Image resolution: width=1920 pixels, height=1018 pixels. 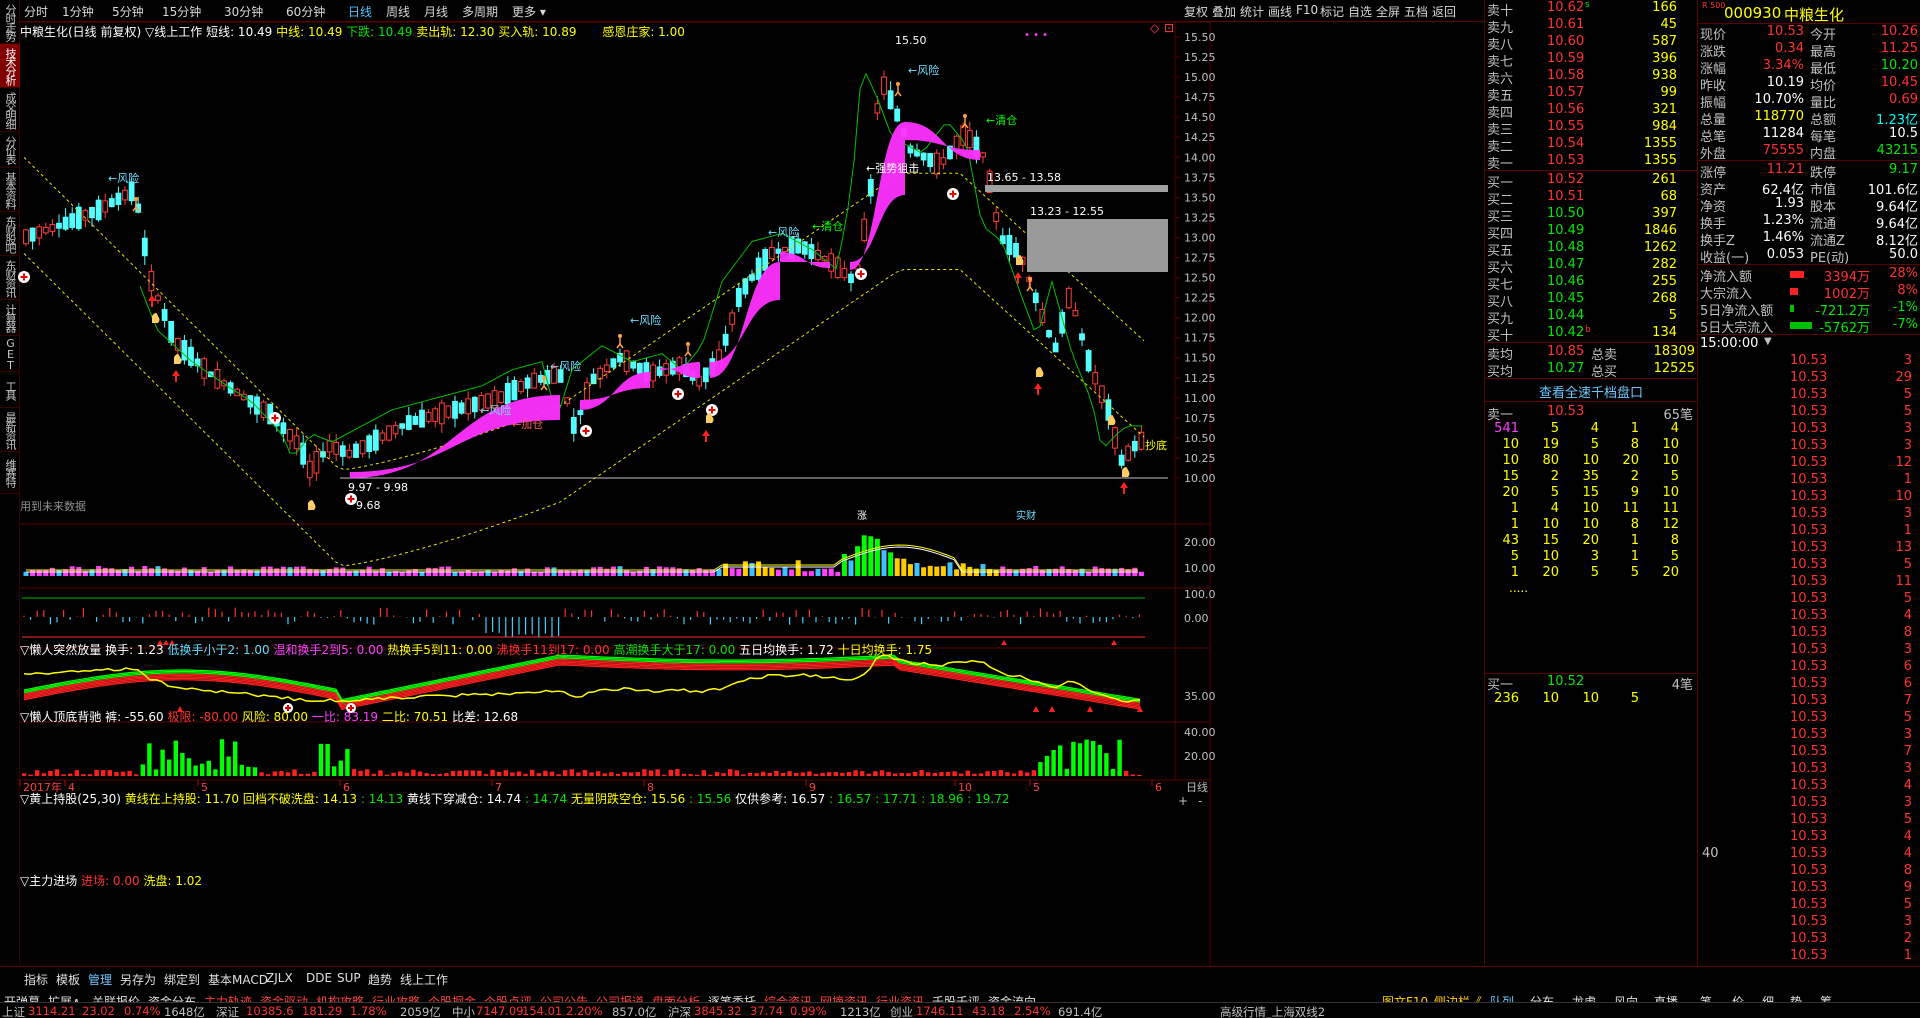 What do you see at coordinates (1591, 26) in the screenshot?
I see `ask-row: 卖九 10.61 45` at bounding box center [1591, 26].